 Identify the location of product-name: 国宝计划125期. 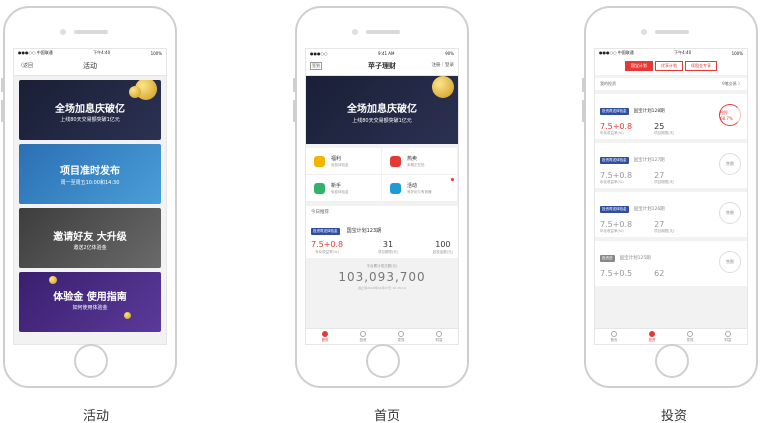
(635, 258).